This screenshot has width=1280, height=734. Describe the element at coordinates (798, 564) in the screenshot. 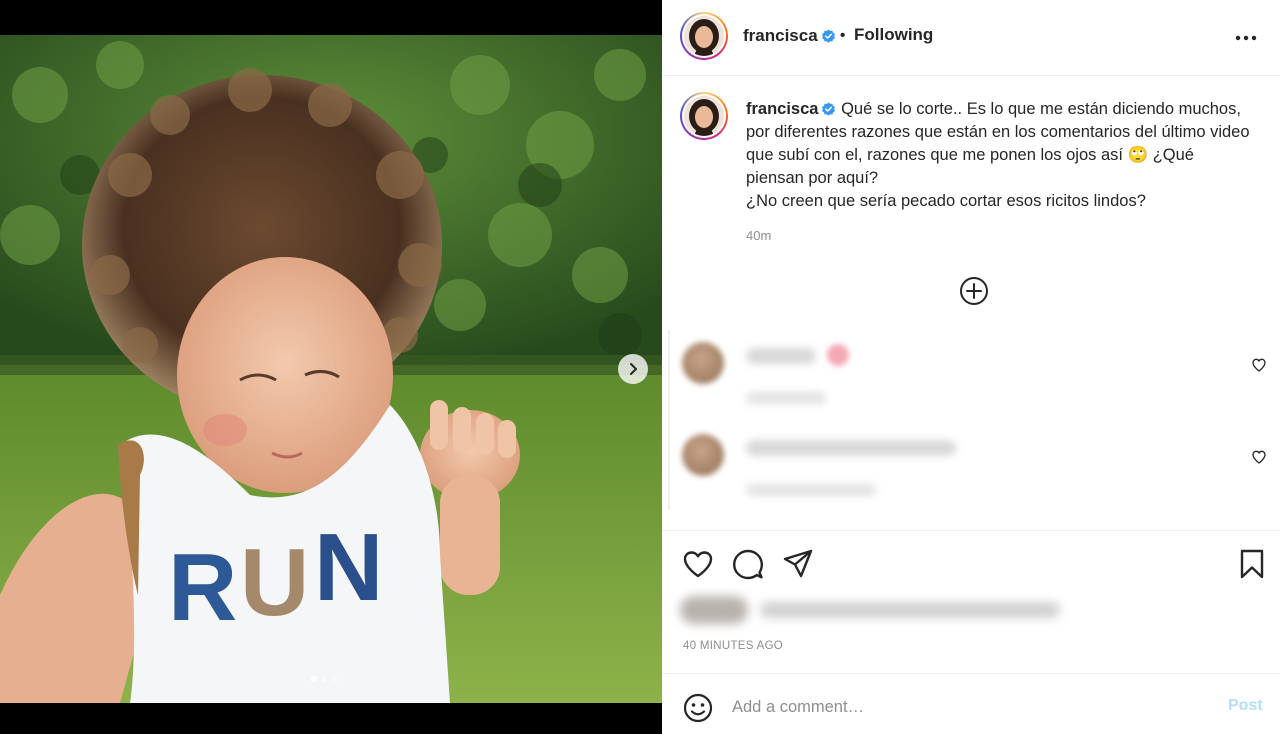

I see `share-icon` at that location.